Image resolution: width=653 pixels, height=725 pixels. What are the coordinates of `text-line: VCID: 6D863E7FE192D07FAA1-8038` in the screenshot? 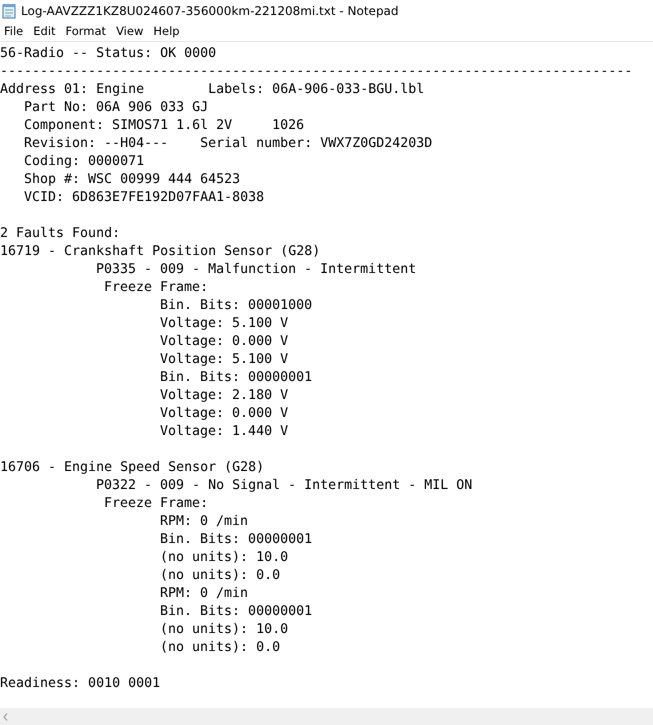 It's located at (144, 198).